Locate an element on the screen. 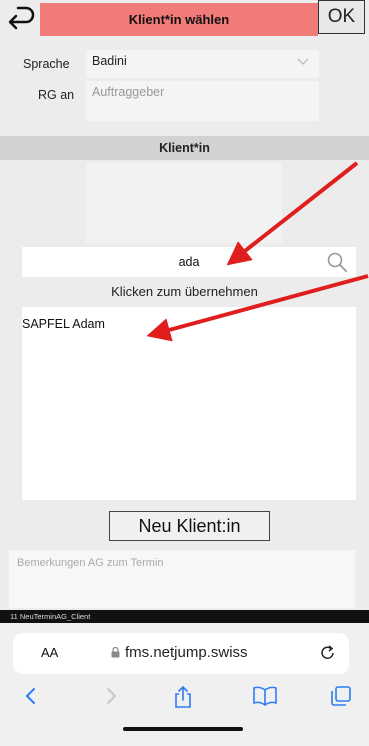 This screenshot has width=369, height=746. notes-field: Bemerkungen AG zum Termin is located at coordinates (182, 579).